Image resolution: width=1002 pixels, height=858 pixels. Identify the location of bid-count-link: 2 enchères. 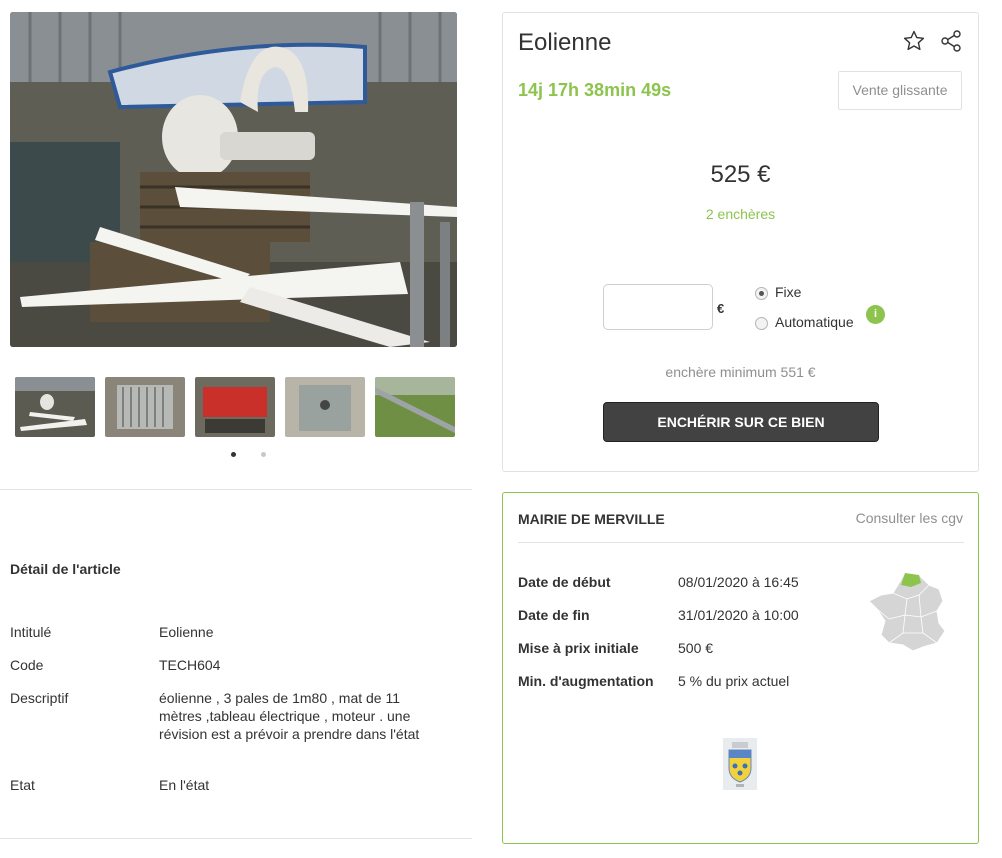
(740, 214).